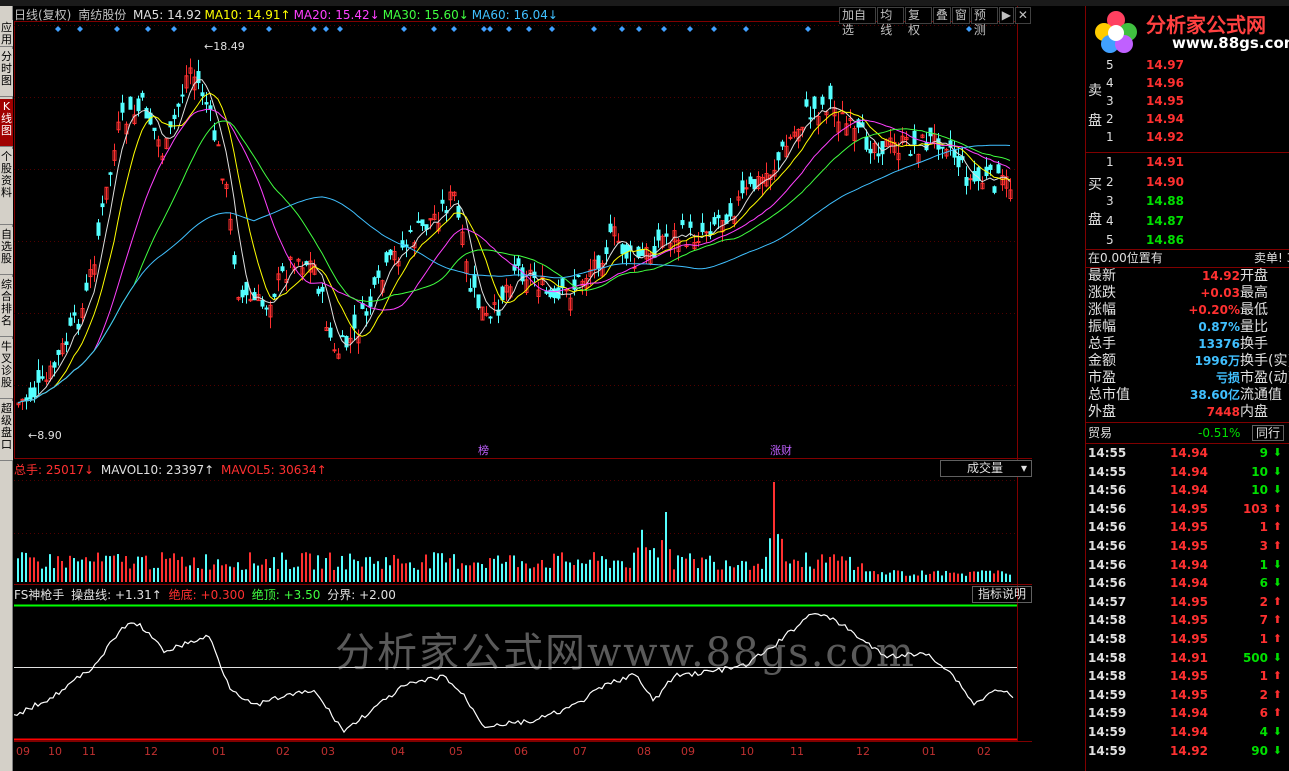  I want to click on buy-level: 1, so click(1110, 162).